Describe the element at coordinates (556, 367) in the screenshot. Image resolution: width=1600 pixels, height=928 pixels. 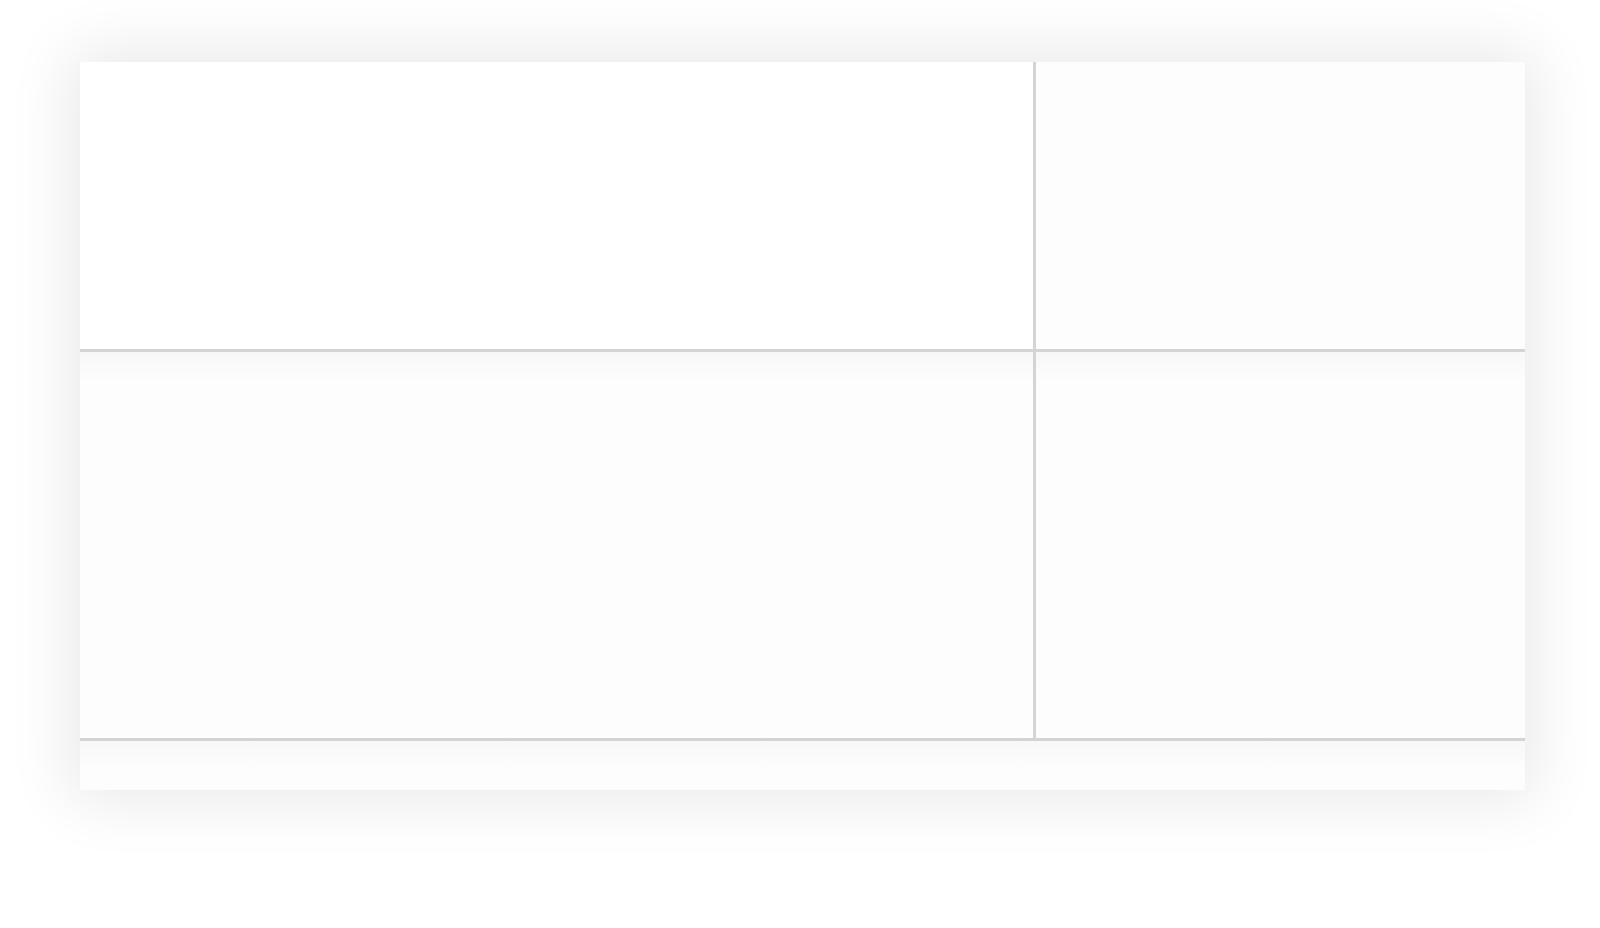
I see `cell-middle-left-shade` at that location.